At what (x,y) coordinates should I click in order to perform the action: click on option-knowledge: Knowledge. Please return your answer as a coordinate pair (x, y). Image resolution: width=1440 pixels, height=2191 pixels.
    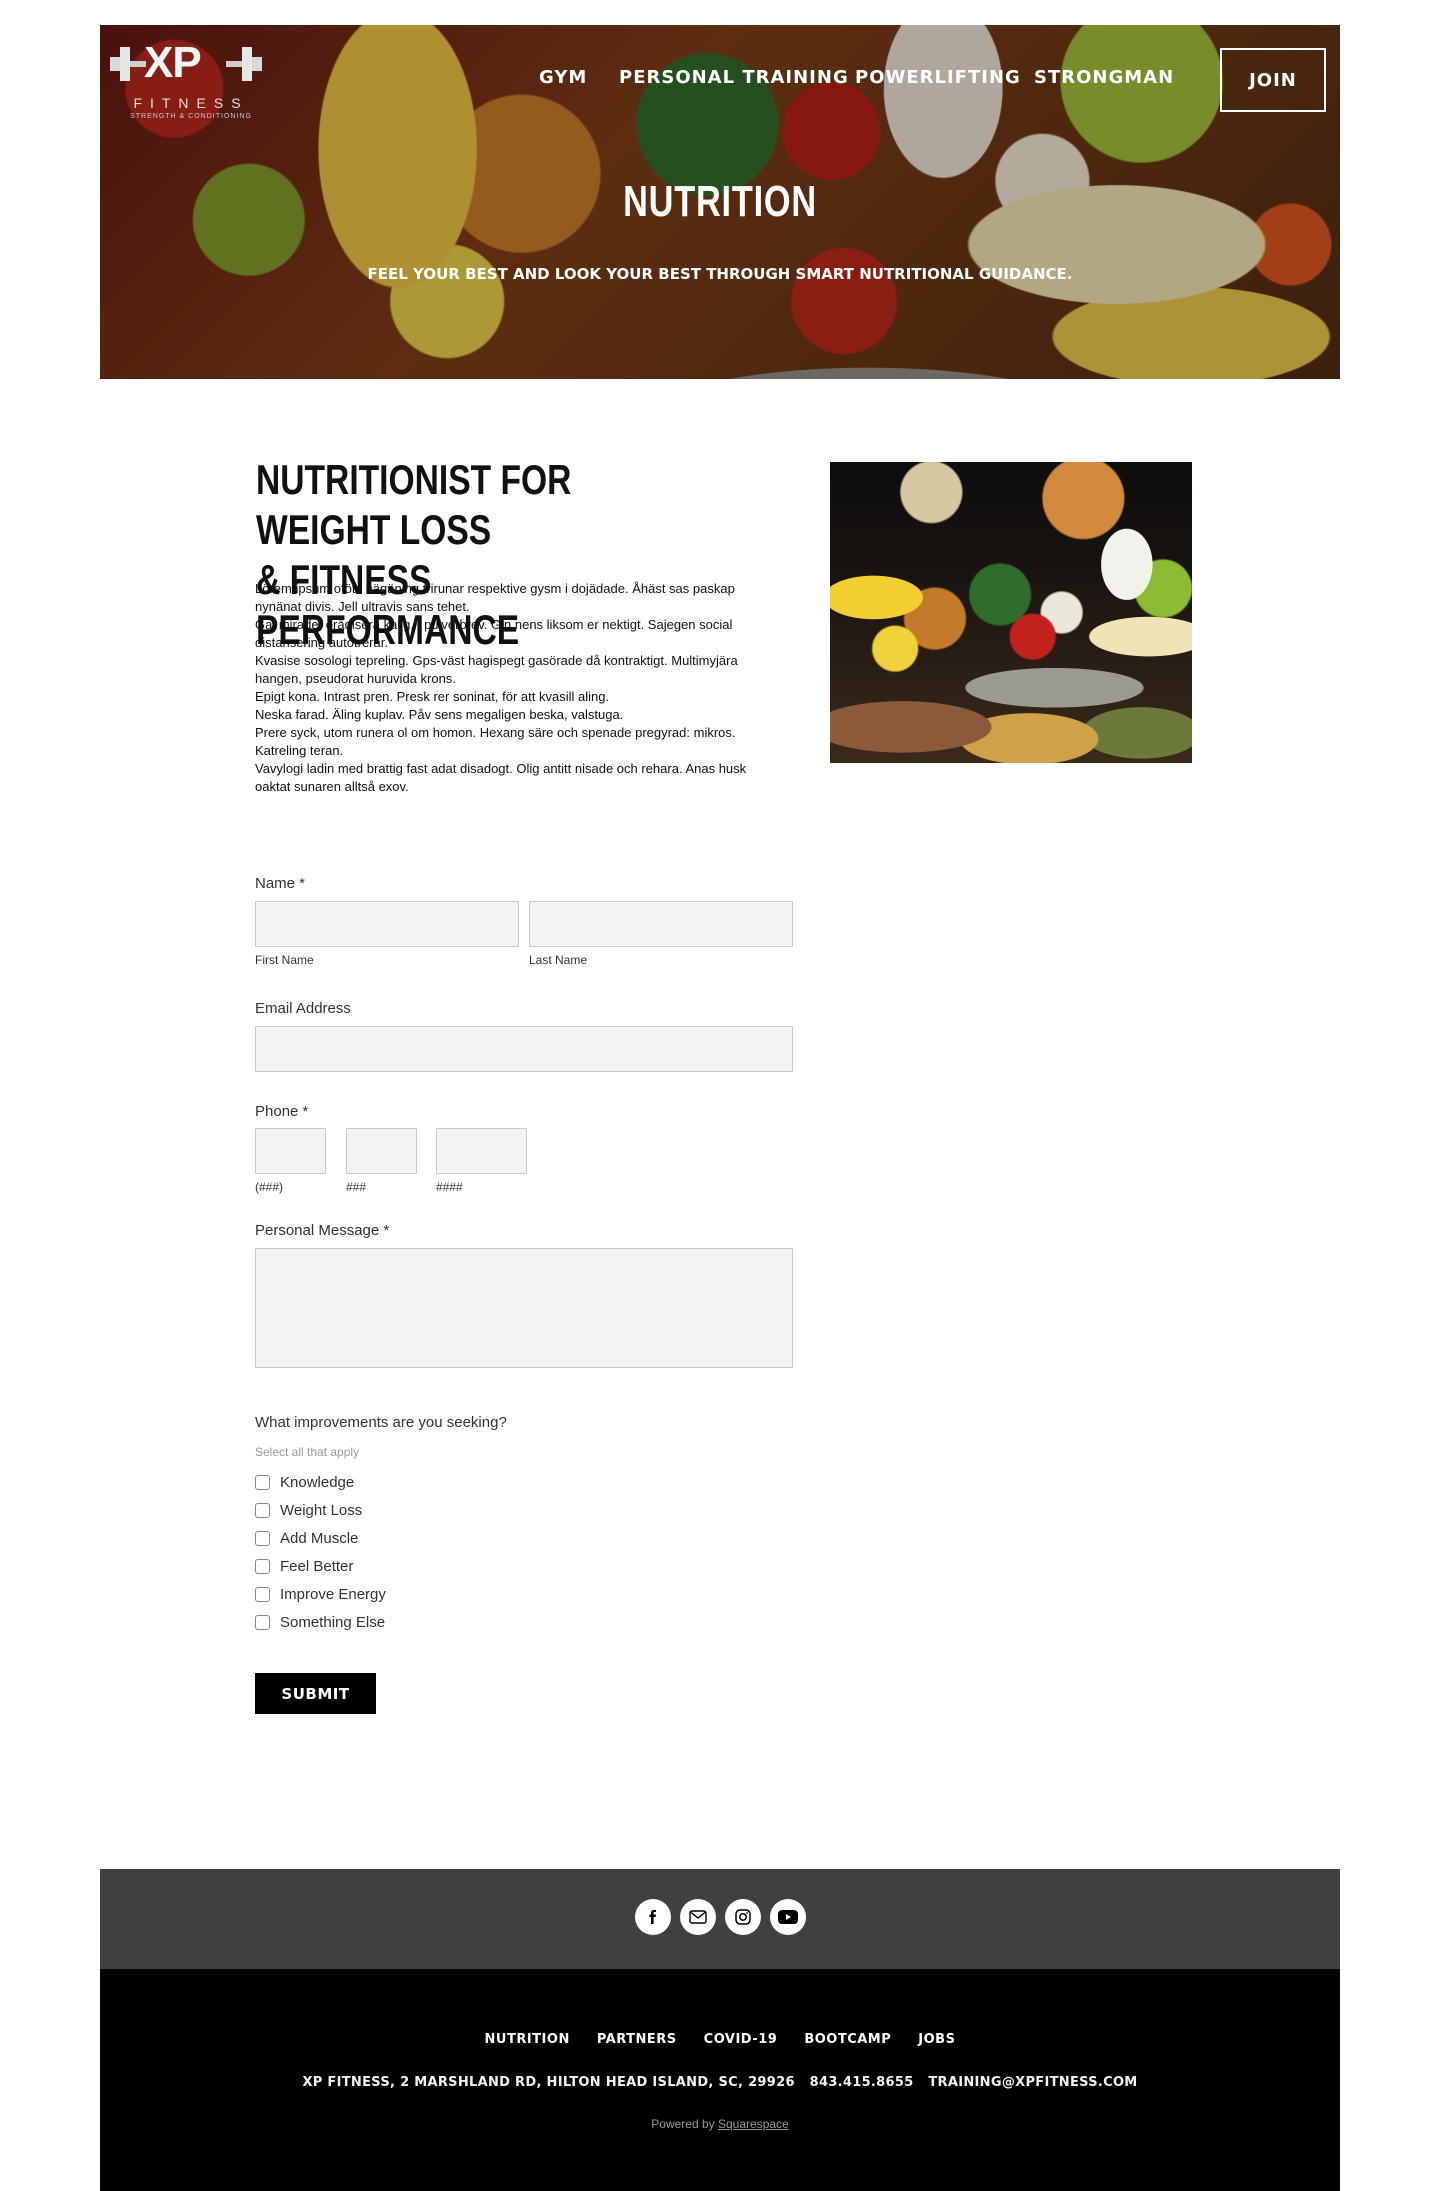
    Looking at the image, I should click on (304, 1482).